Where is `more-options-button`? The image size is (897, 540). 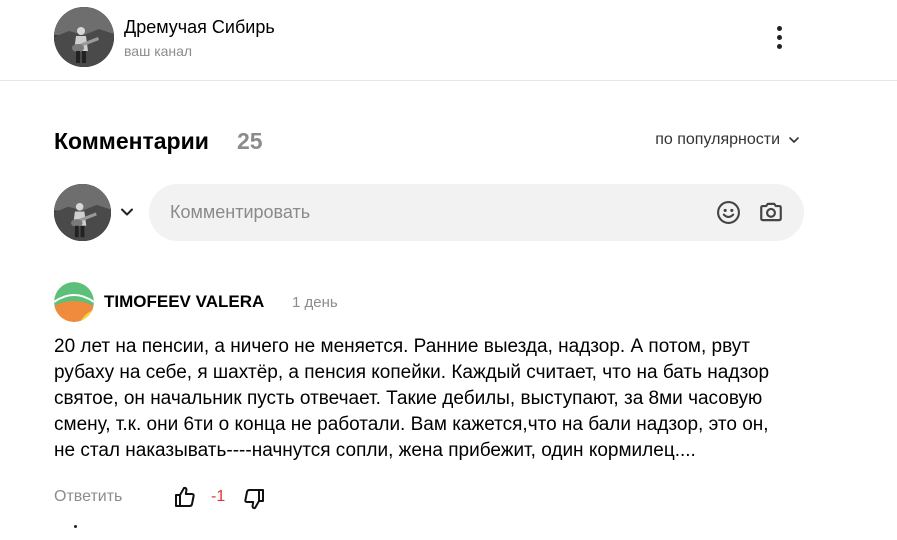 more-options-button is located at coordinates (779, 37).